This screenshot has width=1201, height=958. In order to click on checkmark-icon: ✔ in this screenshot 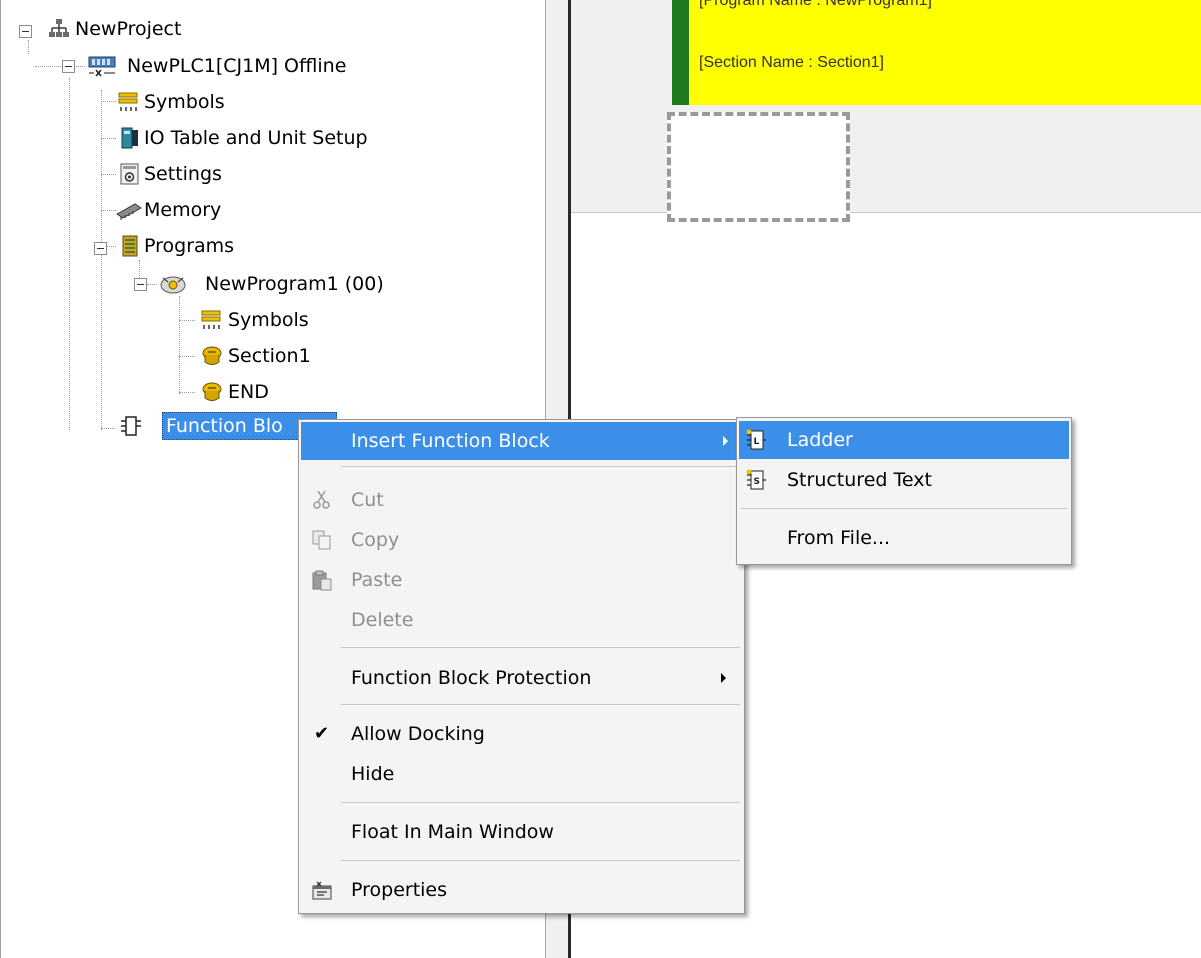, I will do `click(322, 733)`.